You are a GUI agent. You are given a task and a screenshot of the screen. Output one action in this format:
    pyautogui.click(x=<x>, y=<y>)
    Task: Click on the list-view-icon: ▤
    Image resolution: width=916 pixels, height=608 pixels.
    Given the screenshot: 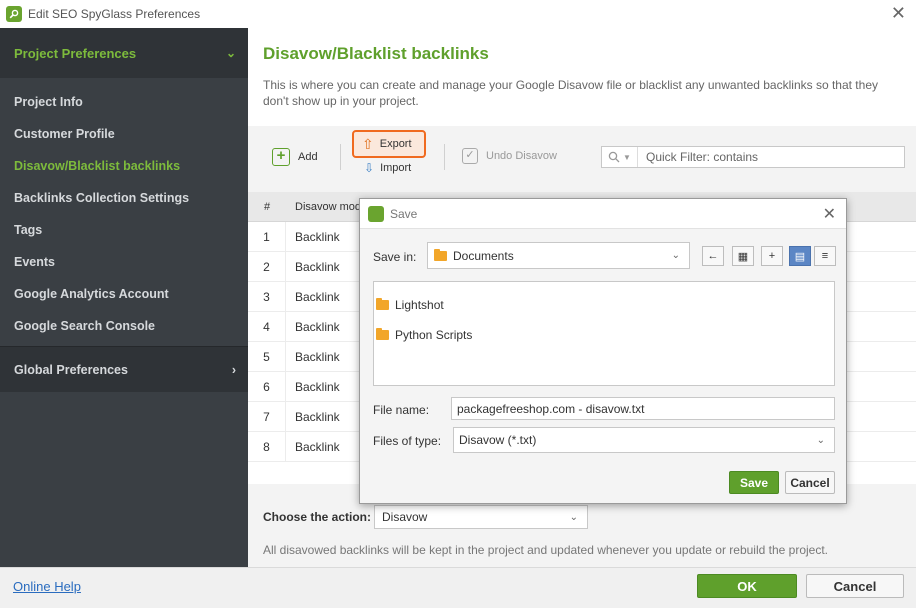 What is the action you would take?
    pyautogui.click(x=800, y=256)
    